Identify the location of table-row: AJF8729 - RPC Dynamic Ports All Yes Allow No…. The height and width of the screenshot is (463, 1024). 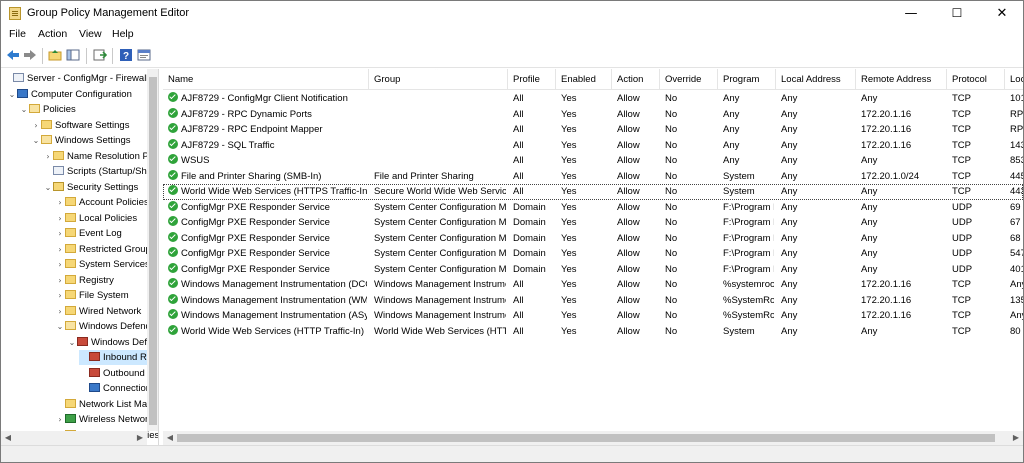
(593, 115).